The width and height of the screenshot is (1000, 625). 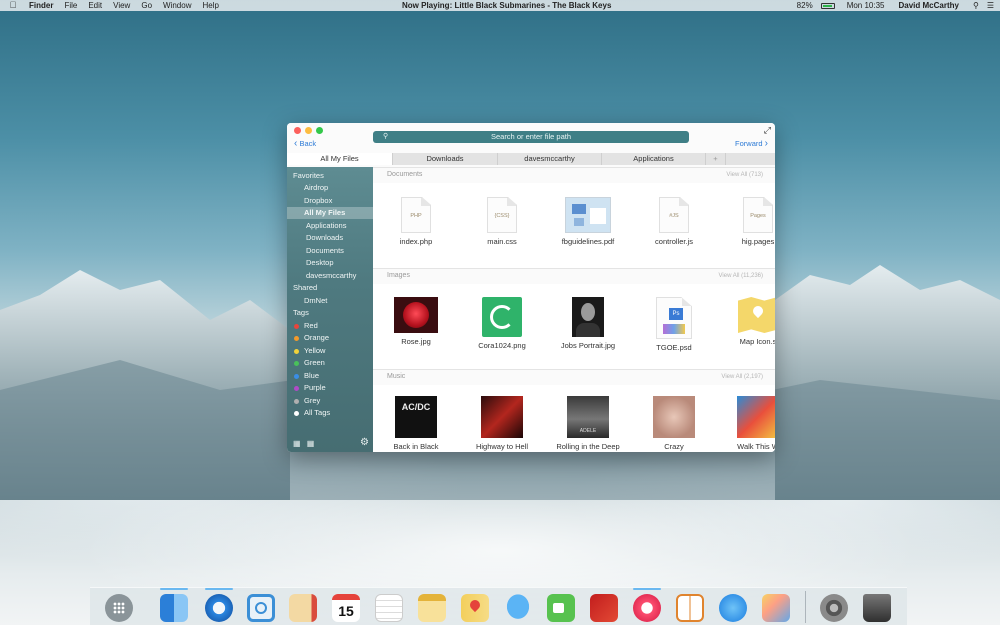 What do you see at coordinates (177, 5) in the screenshot?
I see `menu-window: Window` at bounding box center [177, 5].